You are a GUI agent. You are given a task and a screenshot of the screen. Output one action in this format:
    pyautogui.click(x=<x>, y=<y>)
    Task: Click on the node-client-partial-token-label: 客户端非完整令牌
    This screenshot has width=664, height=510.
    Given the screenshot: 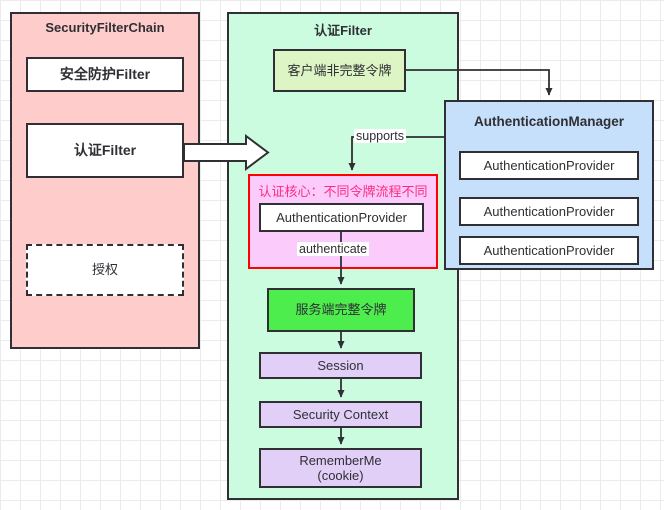 What is the action you would take?
    pyautogui.click(x=339, y=70)
    